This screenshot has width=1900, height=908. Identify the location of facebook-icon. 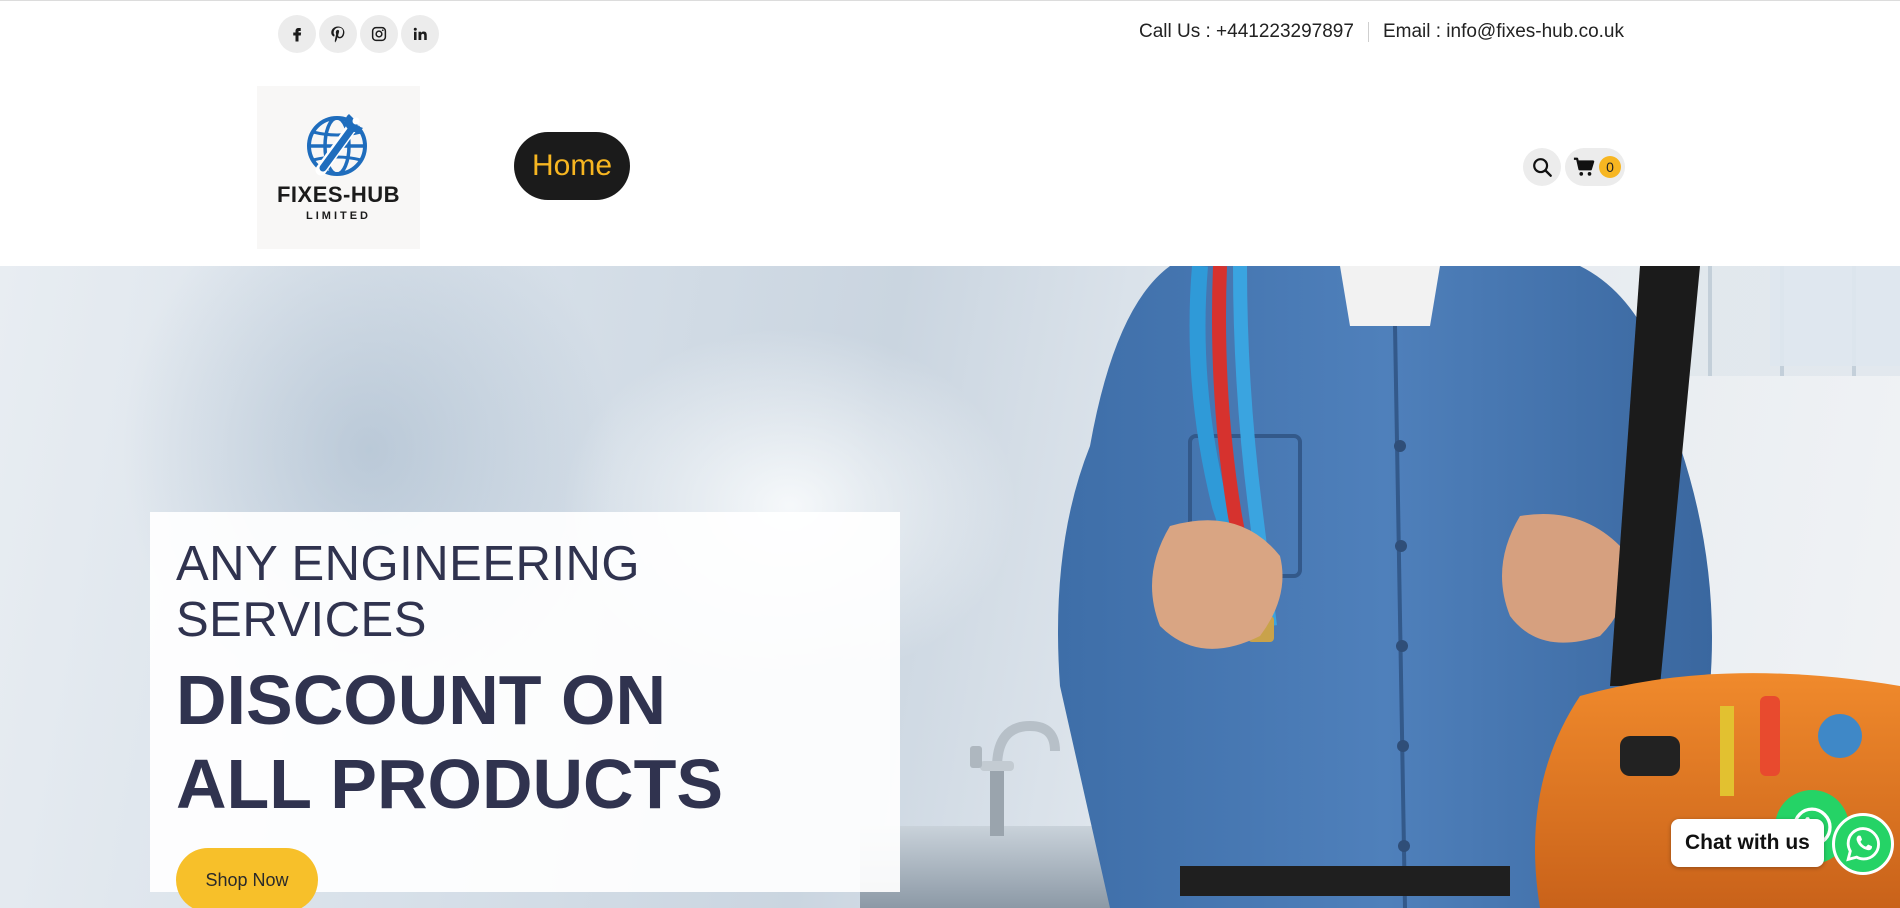
(297, 35).